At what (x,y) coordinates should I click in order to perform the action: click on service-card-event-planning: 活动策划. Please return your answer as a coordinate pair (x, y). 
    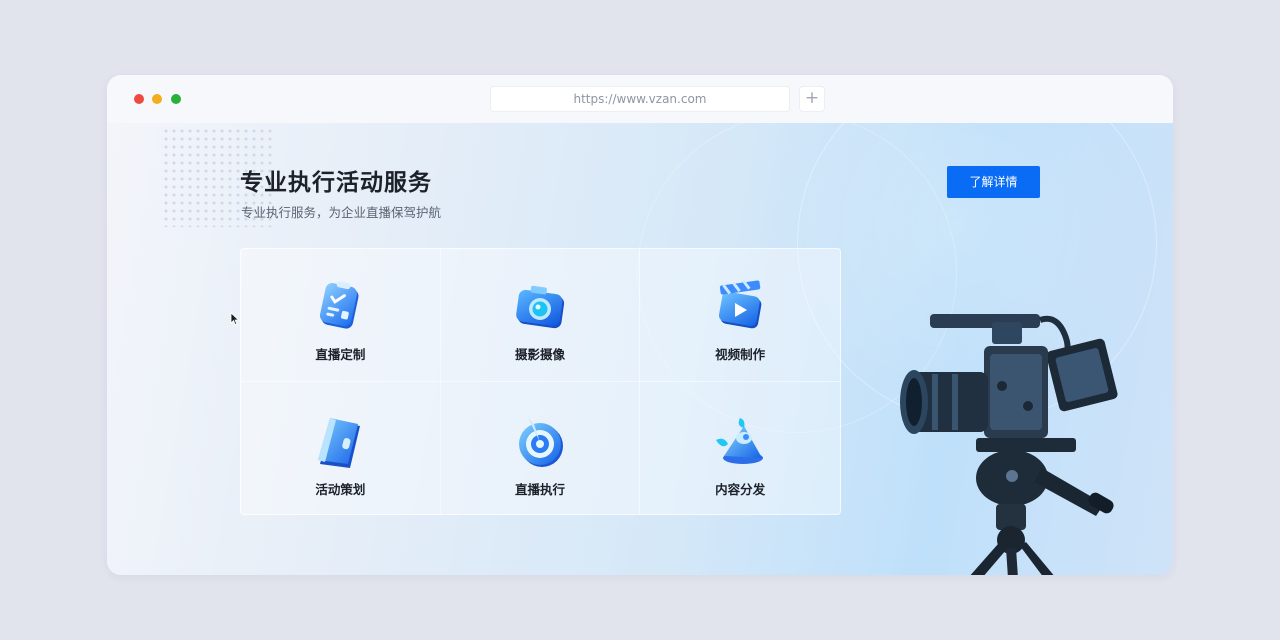
    Looking at the image, I should click on (341, 447).